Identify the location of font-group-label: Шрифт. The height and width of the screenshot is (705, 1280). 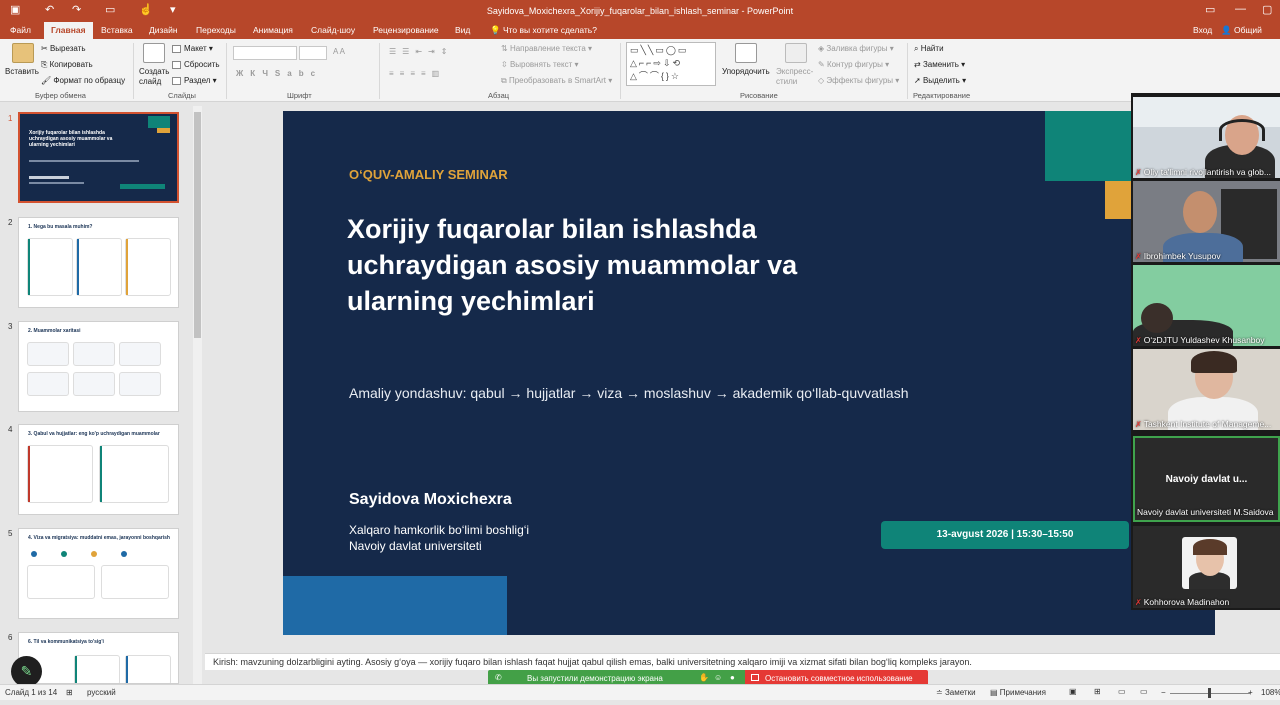
(299, 95).